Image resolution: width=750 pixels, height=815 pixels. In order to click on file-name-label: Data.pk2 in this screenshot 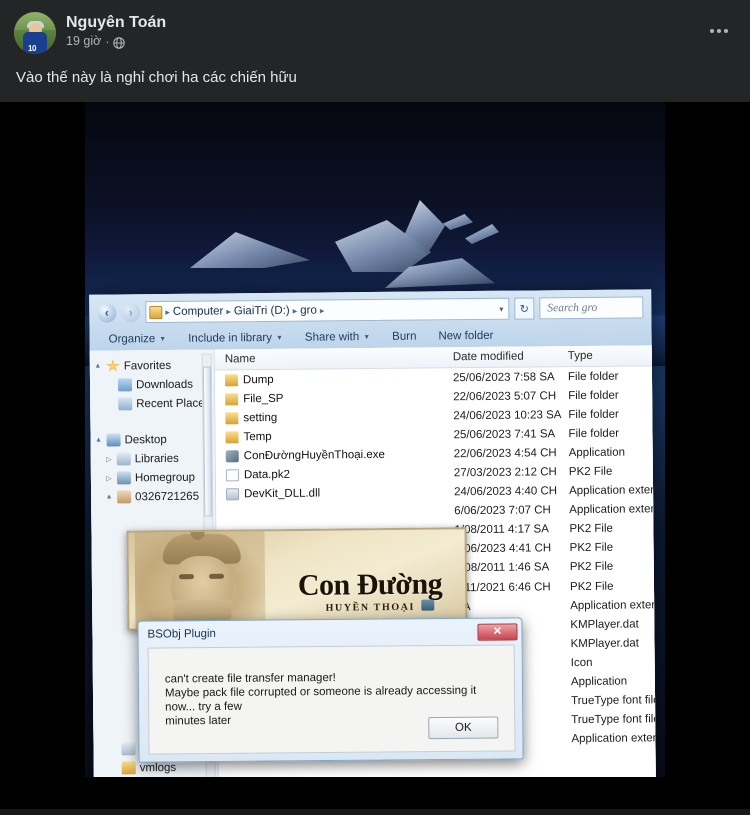, I will do `click(266, 475)`.